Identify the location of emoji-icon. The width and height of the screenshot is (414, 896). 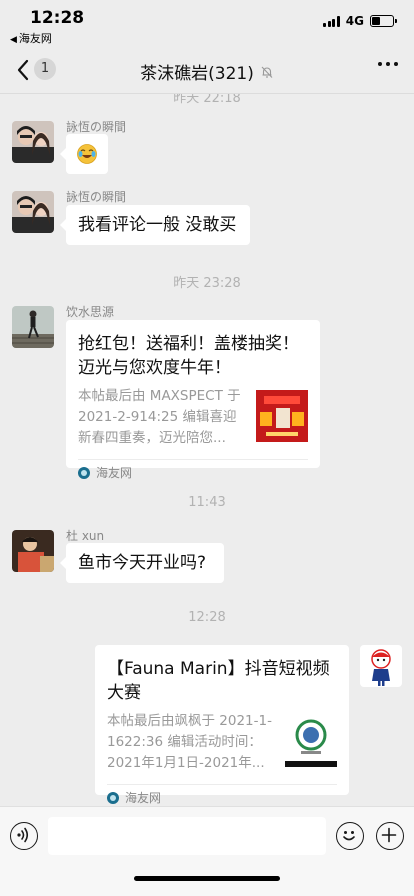
(350, 836).